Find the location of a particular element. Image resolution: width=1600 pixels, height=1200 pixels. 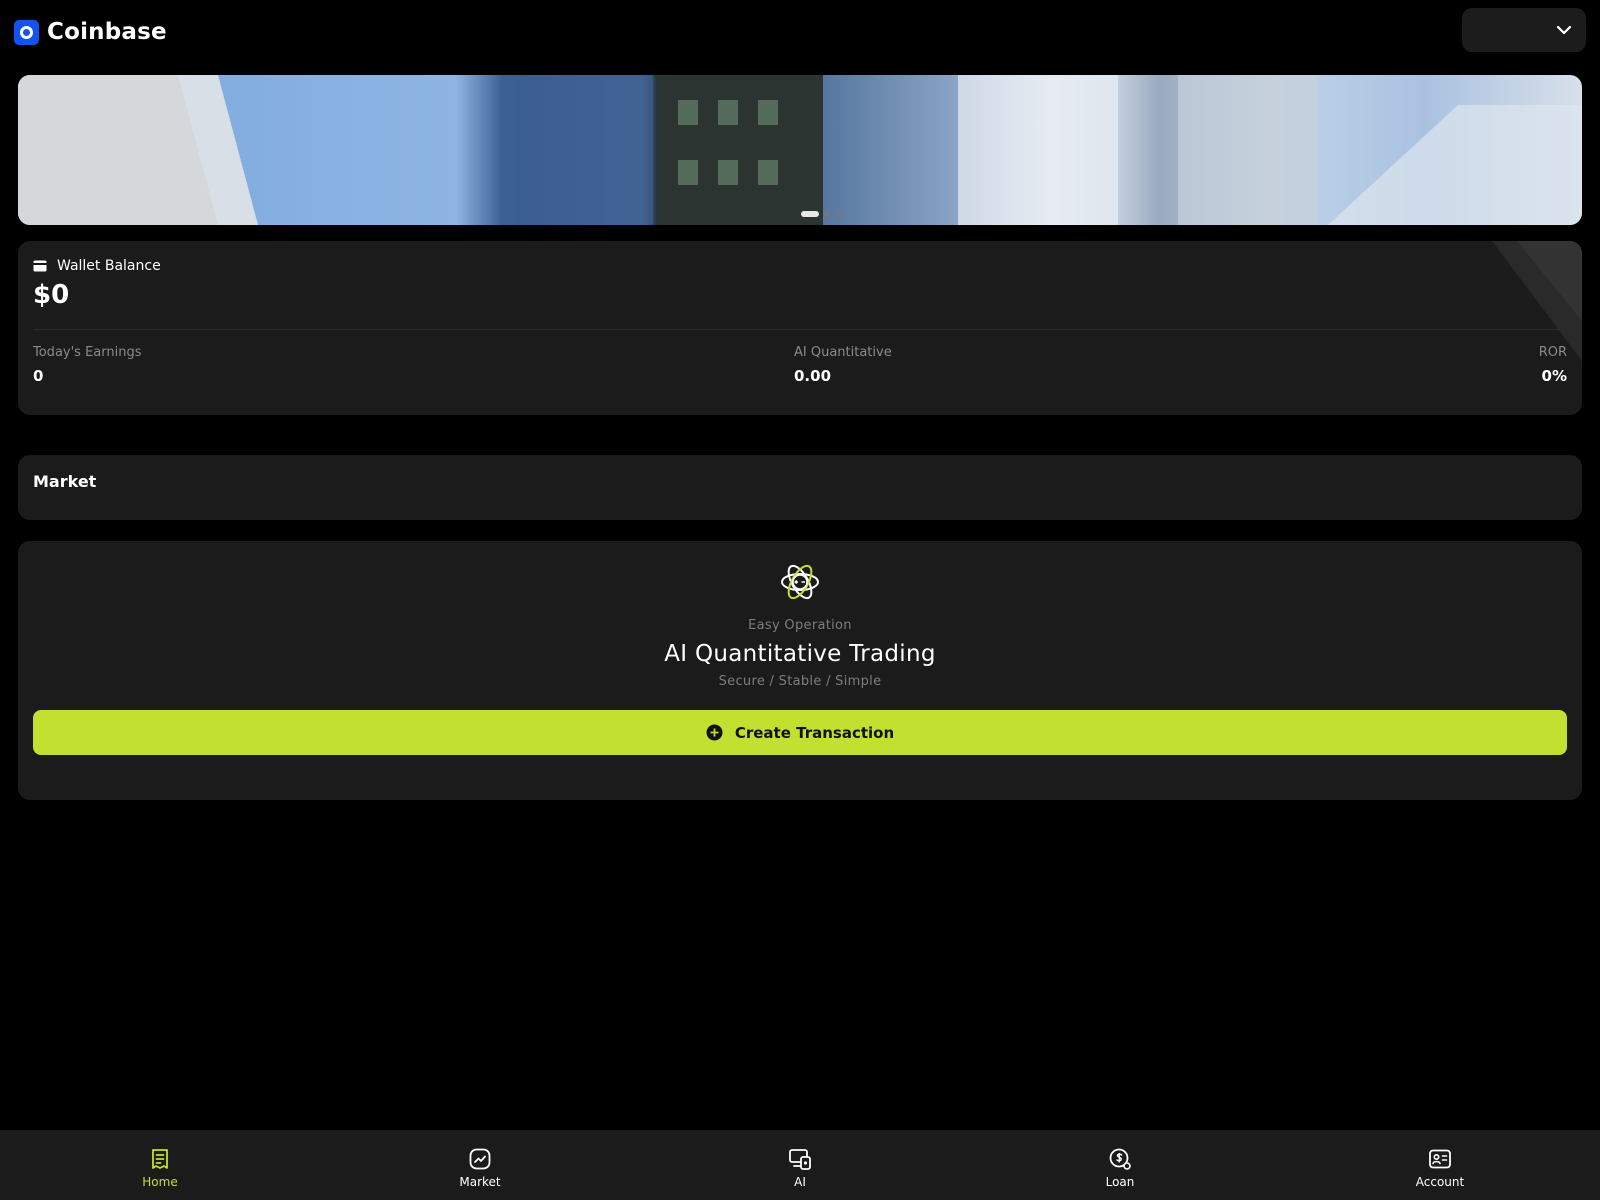

id-card-icon is located at coordinates (1440, 1159).